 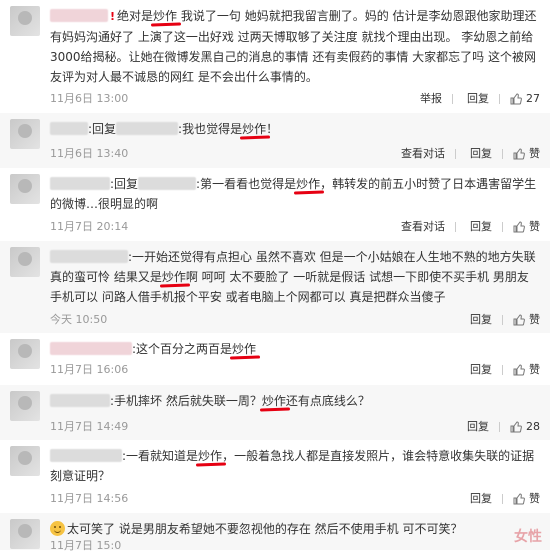 What do you see at coordinates (89, 226) in the screenshot?
I see `timestamp: 11月7日 20:14` at bounding box center [89, 226].